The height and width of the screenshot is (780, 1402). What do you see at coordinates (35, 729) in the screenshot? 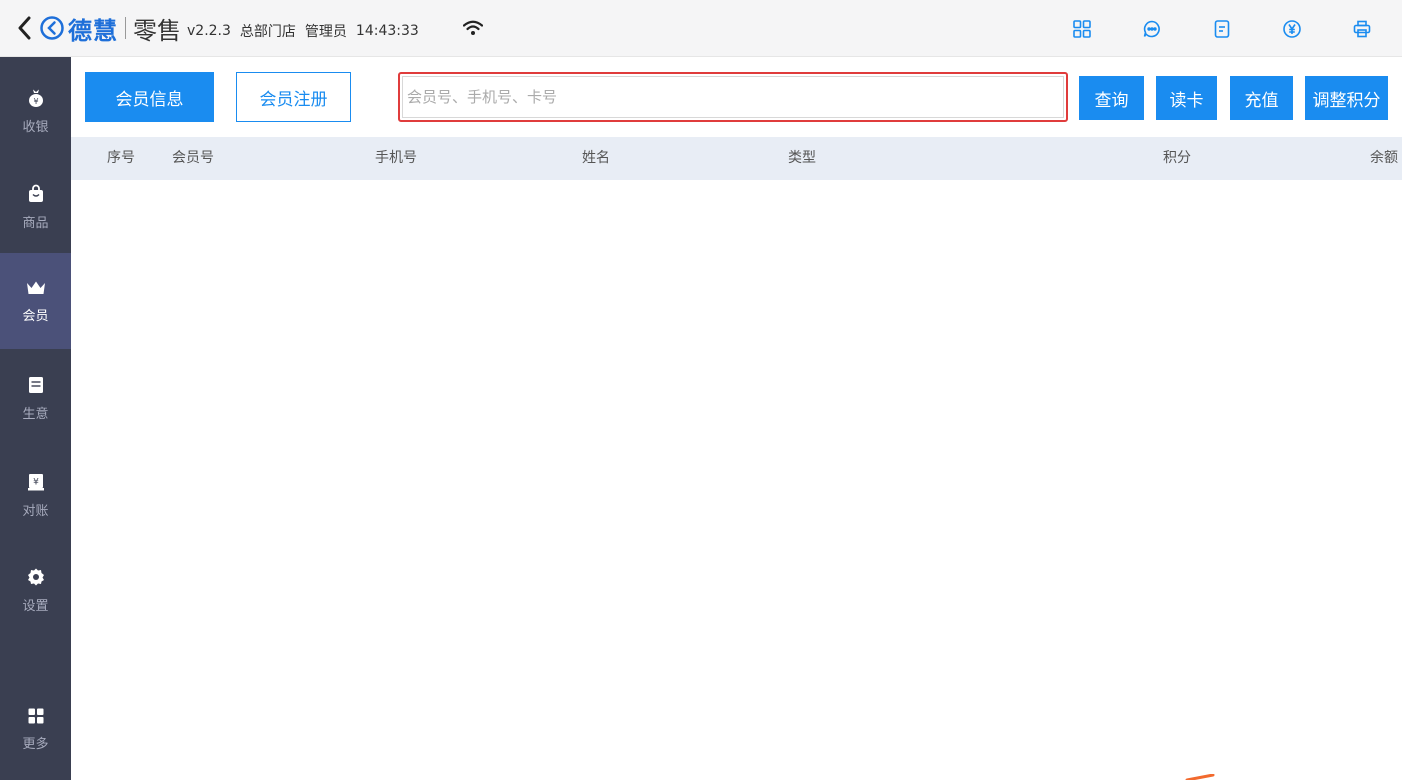
I see `sidebar-item-more: 更多` at bounding box center [35, 729].